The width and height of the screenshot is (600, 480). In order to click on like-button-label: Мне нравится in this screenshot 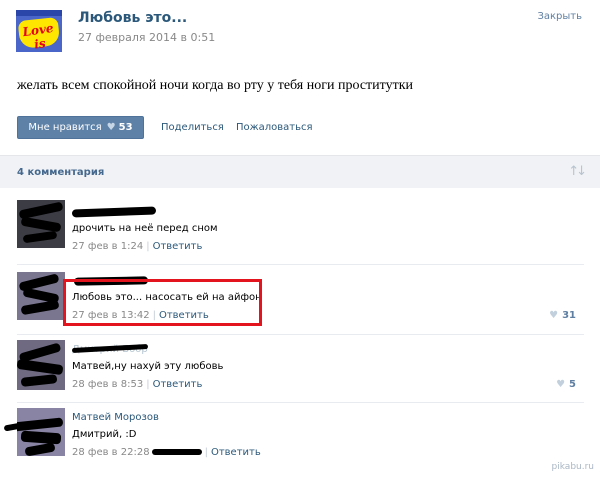, I will do `click(65, 127)`.